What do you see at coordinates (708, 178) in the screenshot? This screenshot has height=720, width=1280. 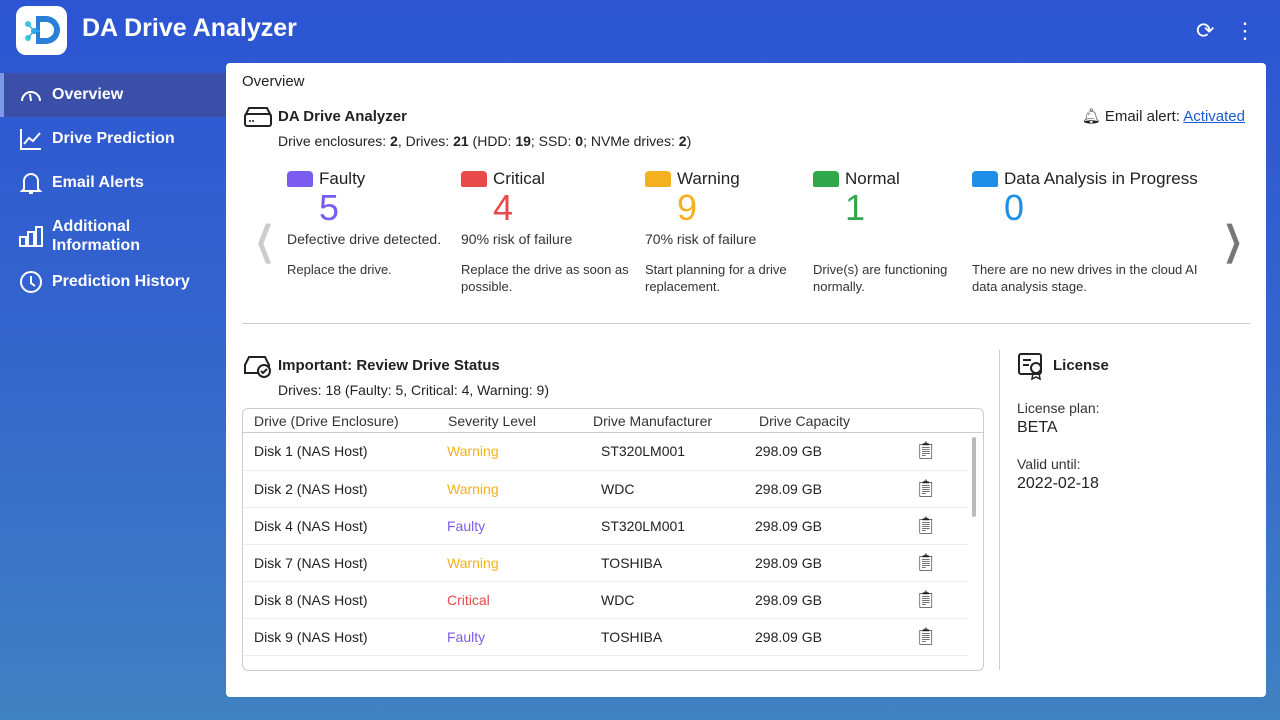 I see `status-label: Warning` at bounding box center [708, 178].